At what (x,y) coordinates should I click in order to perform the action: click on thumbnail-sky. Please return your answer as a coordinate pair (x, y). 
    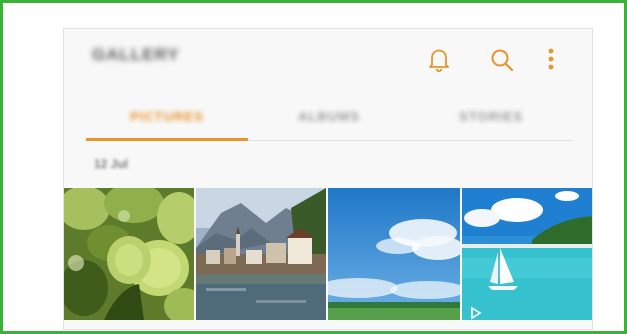
    Looking at the image, I should click on (394, 254).